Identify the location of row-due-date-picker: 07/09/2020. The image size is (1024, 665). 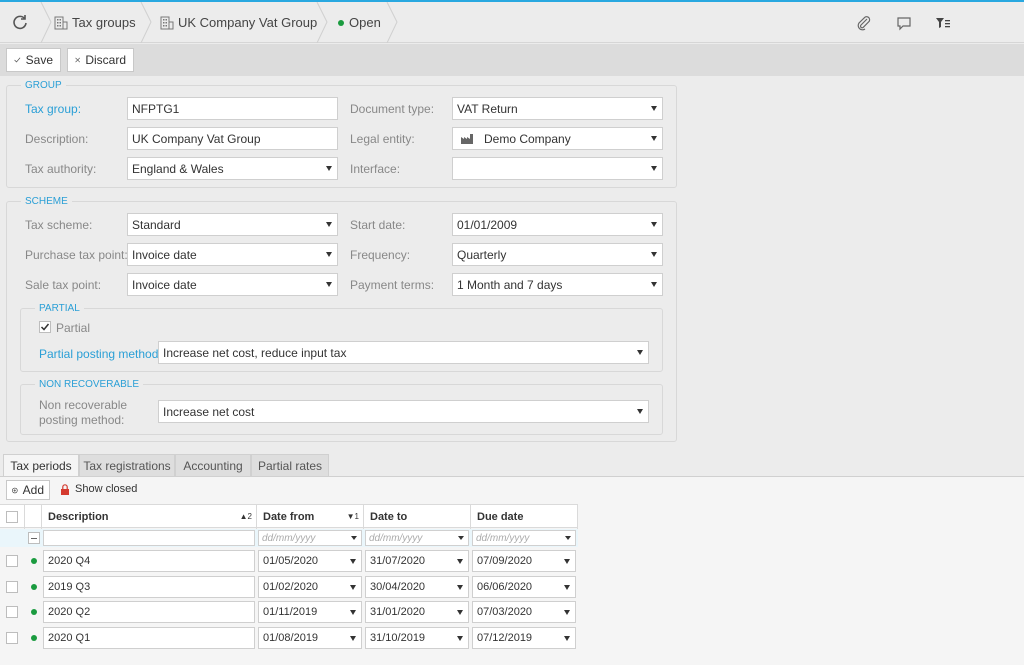
(524, 561).